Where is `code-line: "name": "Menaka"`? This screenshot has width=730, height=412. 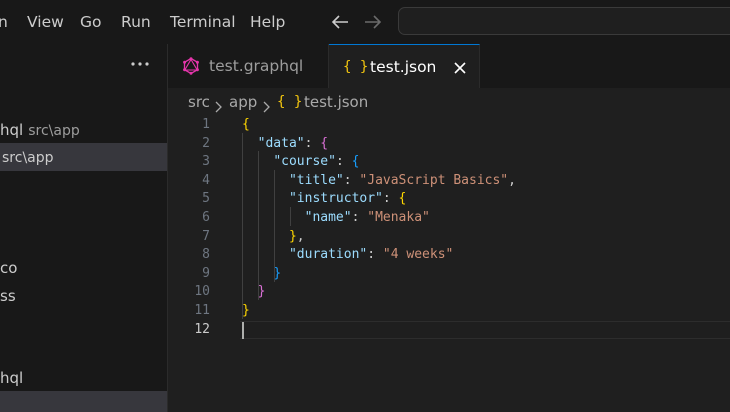
code-line: "name": "Menaka" is located at coordinates (336, 218).